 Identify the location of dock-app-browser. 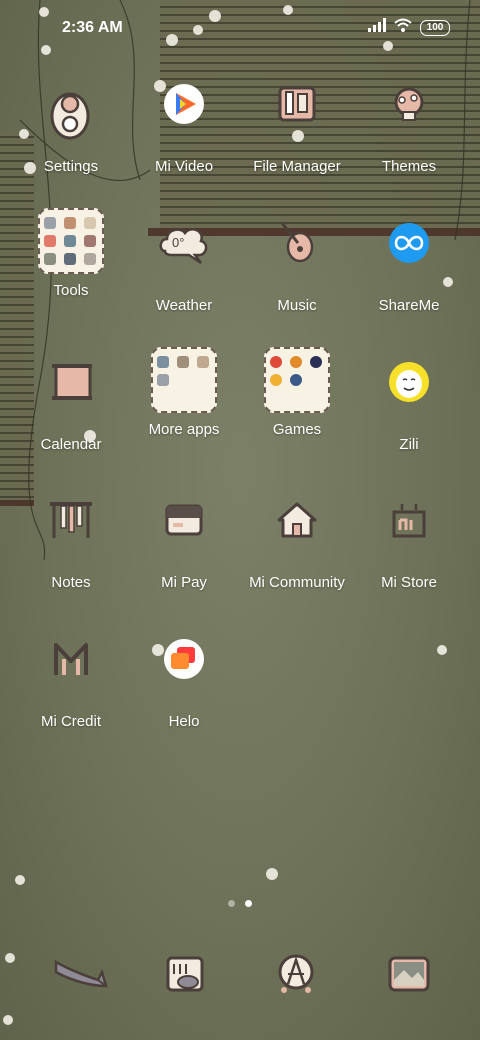
(297, 985).